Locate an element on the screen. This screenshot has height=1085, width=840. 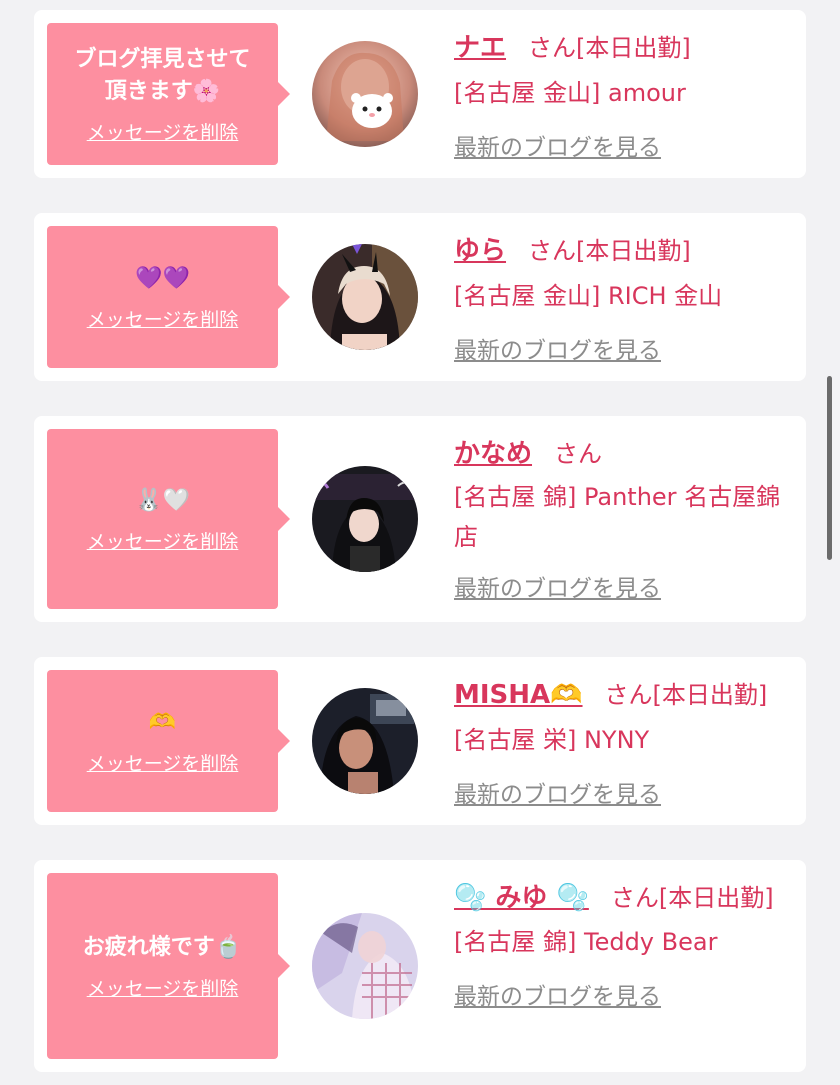
message-line: 💜💜 is located at coordinates (162, 278).